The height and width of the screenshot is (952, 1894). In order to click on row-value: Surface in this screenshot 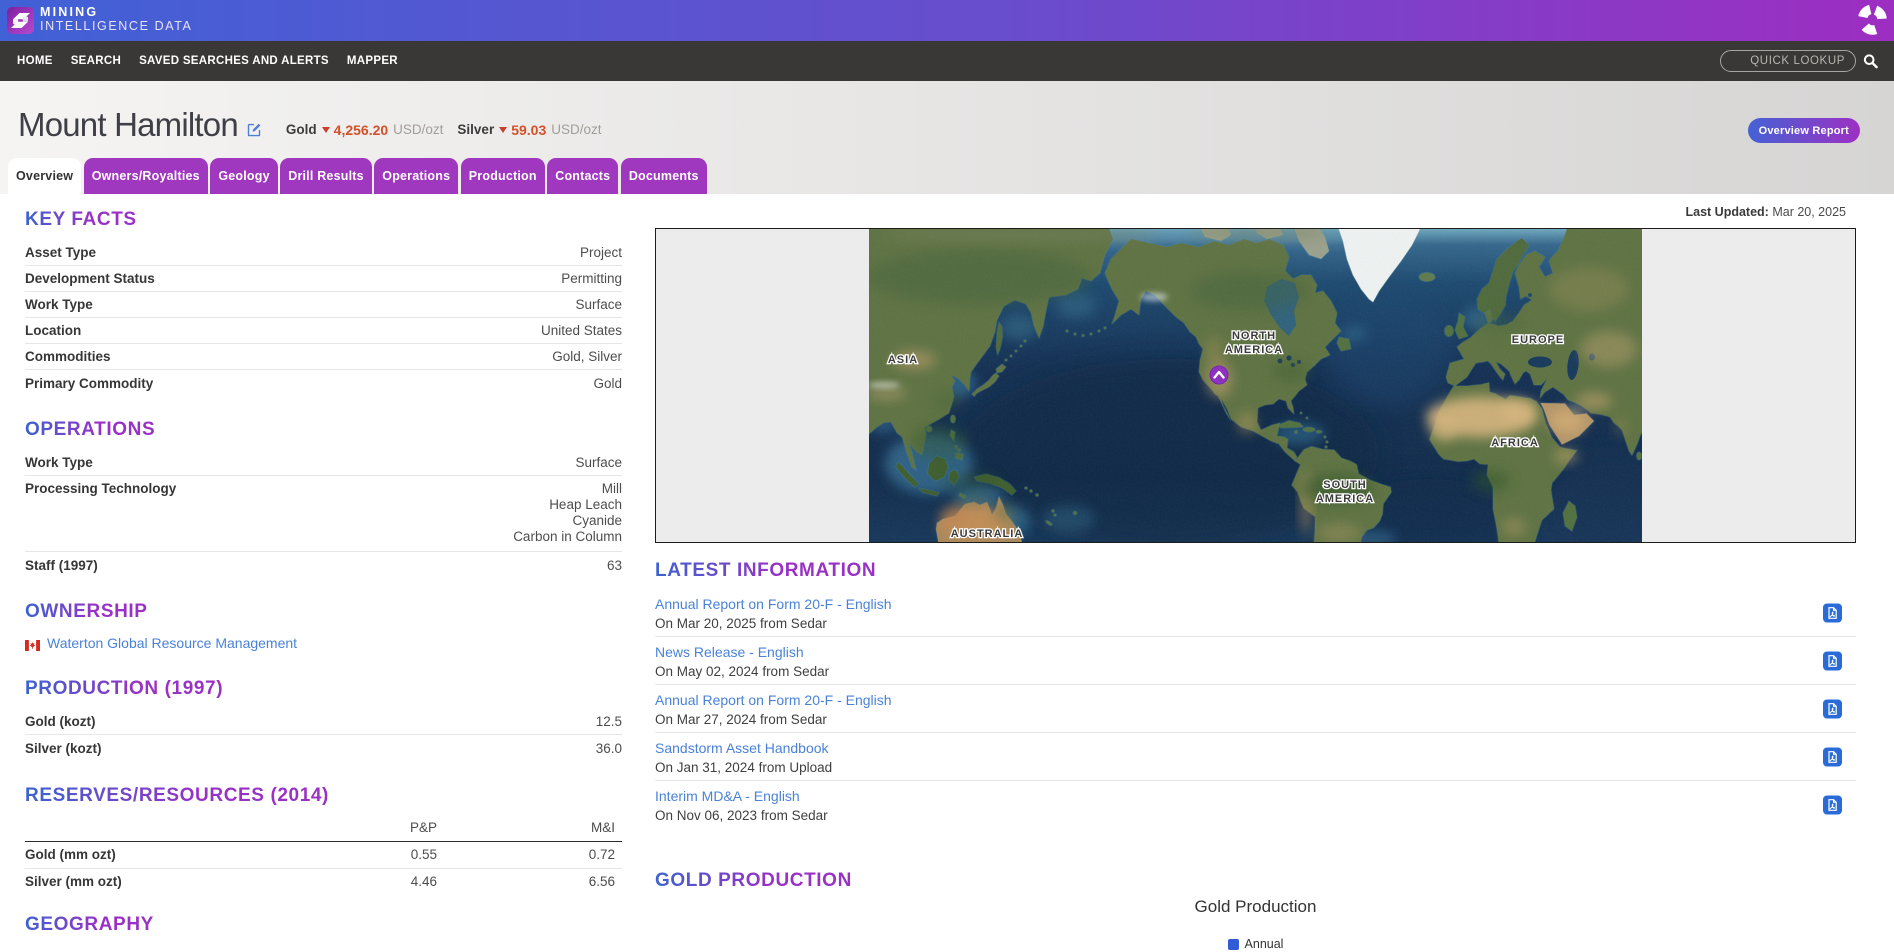, I will do `click(598, 462)`.